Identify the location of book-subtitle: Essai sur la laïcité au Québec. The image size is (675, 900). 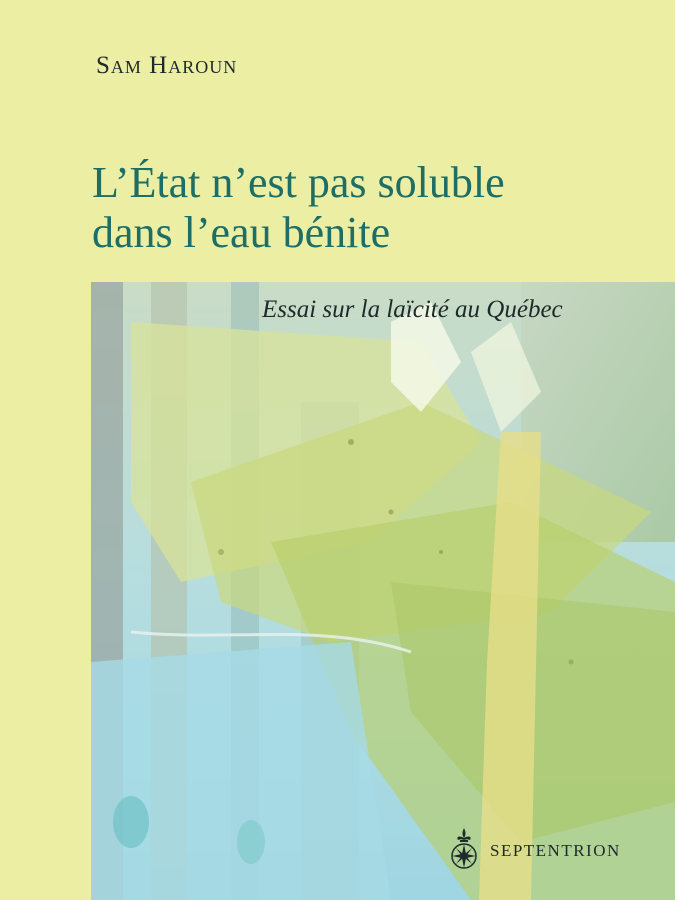
(412, 309).